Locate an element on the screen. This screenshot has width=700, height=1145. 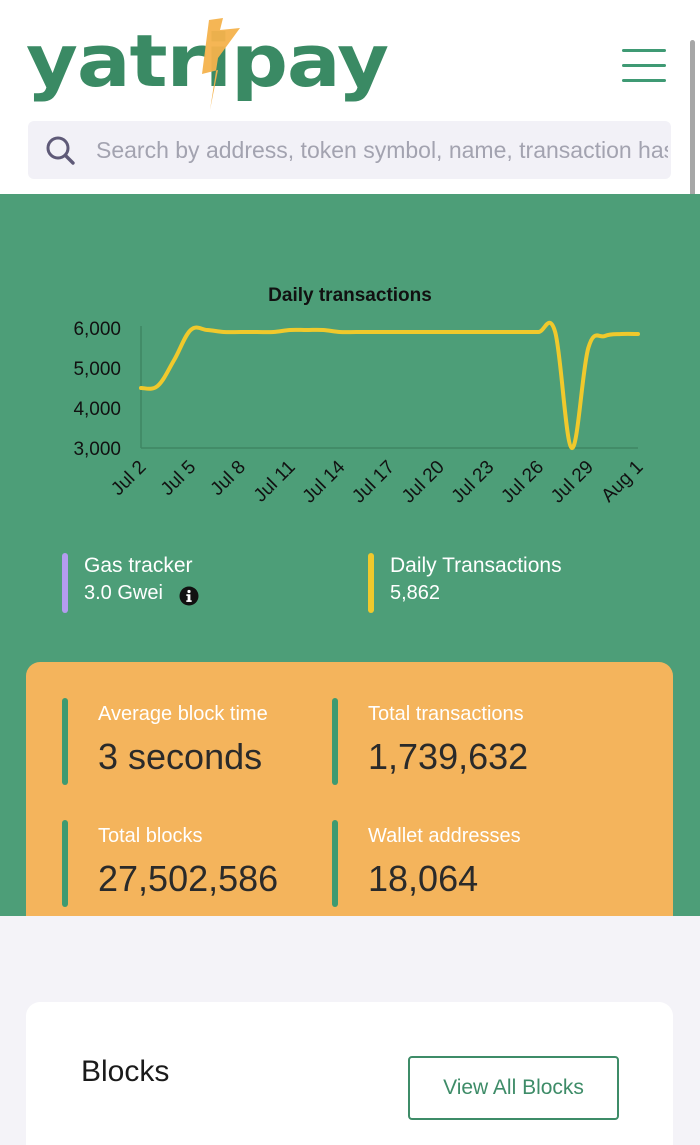
x-tick-label: Jul 17 is located at coordinates (373, 482).